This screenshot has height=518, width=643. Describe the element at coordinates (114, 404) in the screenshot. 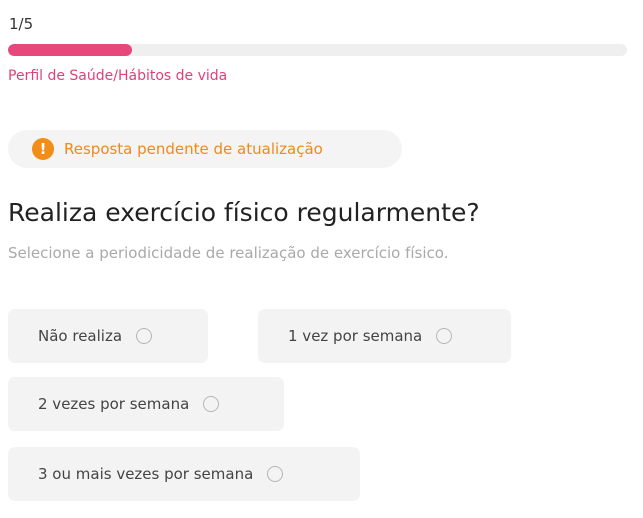

I see `option-label: 2 vezes por semana` at that location.